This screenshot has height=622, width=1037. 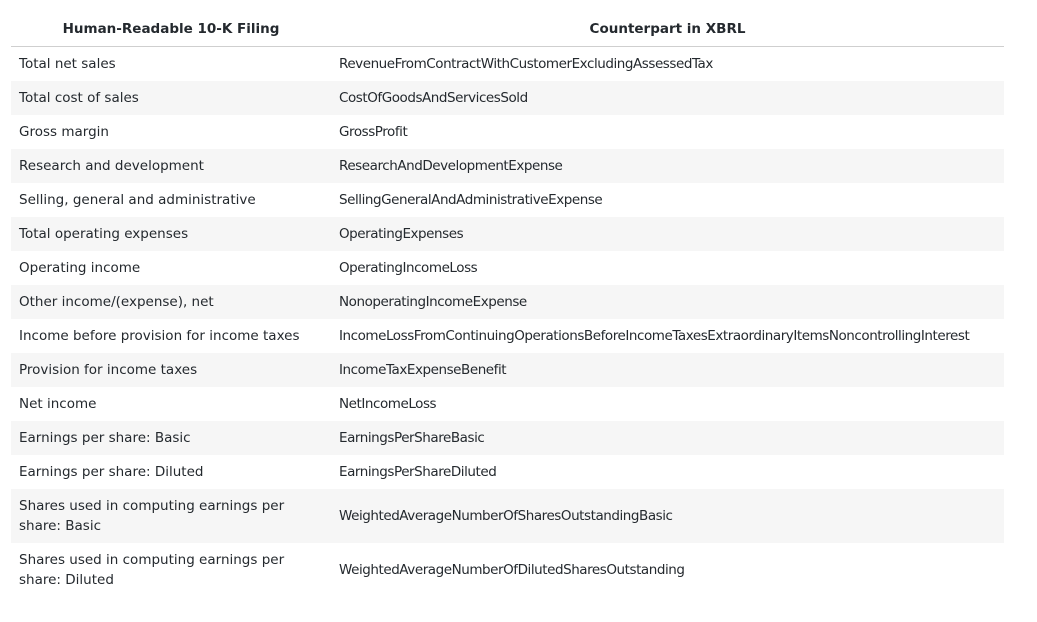 I want to click on xbrl-tag-cell: CostOfGoodsAndServicesSold, so click(x=667, y=98).